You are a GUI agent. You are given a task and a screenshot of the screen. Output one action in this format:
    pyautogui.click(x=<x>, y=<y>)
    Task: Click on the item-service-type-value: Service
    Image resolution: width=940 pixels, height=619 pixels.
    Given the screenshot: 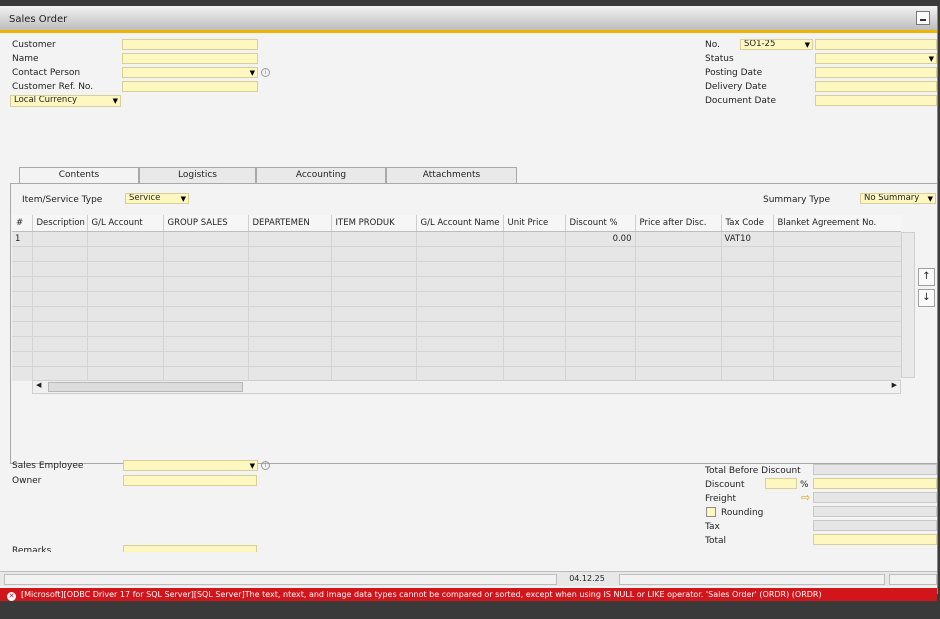 What is the action you would take?
    pyautogui.click(x=145, y=198)
    